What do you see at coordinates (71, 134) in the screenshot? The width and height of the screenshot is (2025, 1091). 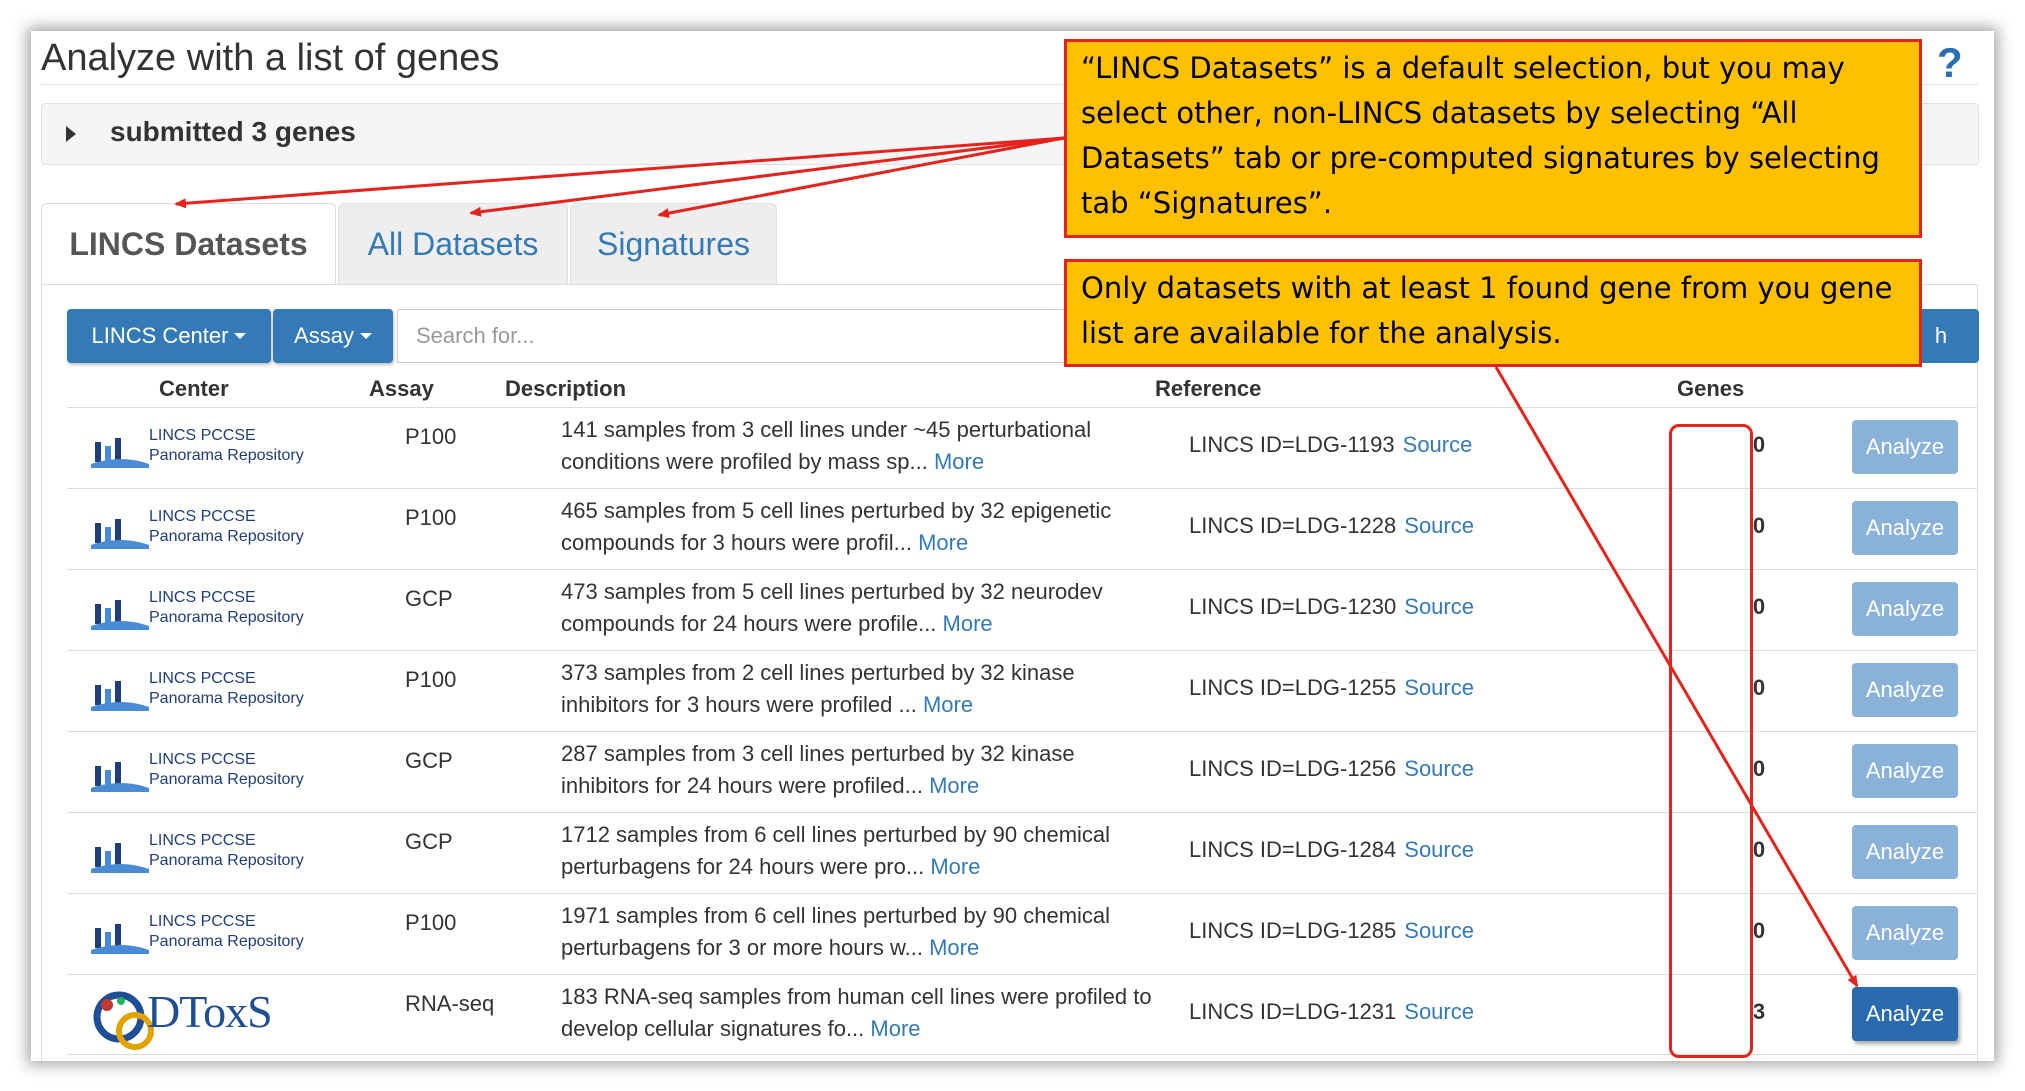 I see `expand-caret-icon` at bounding box center [71, 134].